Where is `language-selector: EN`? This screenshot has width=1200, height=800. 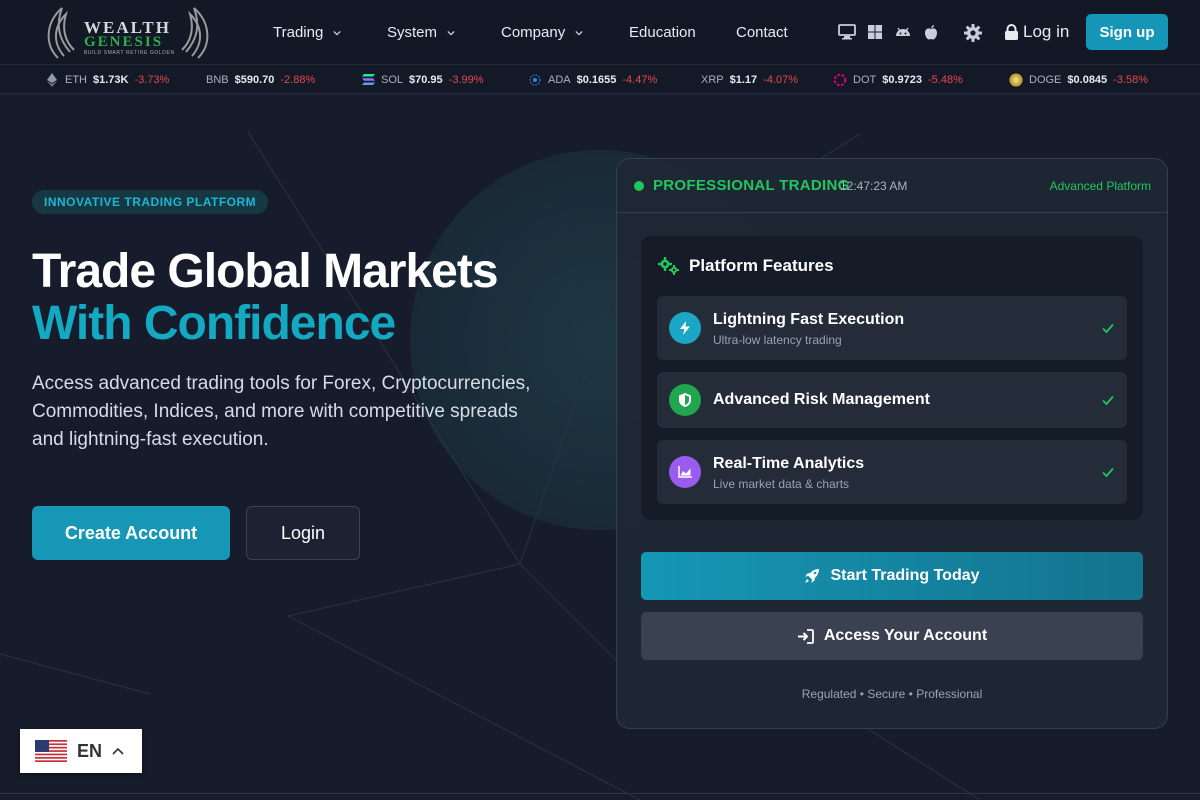
language-selector: EN is located at coordinates (81, 751).